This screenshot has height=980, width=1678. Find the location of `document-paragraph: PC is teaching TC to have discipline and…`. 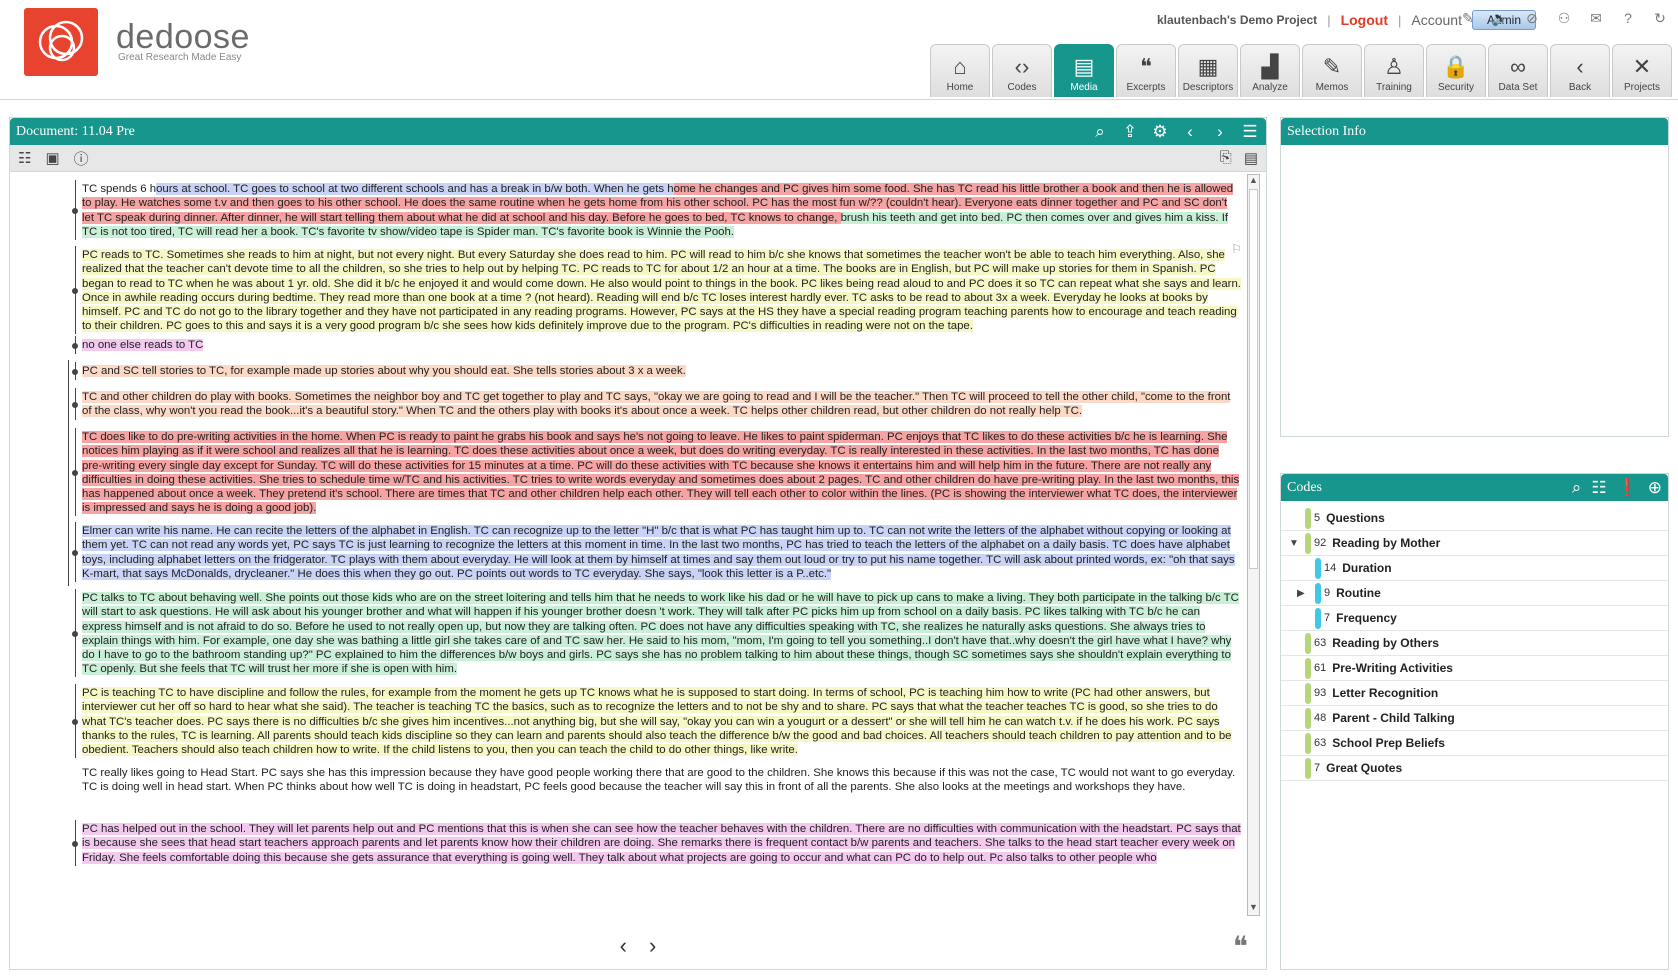

document-paragraph: PC is teaching TC to have discipline and… is located at coordinates (662, 721).